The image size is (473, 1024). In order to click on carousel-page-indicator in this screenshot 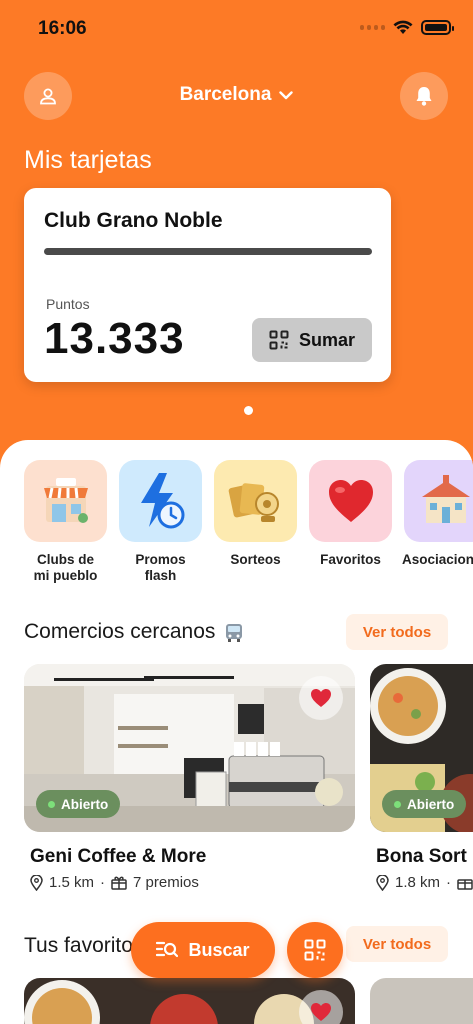, I will do `click(248, 410)`.